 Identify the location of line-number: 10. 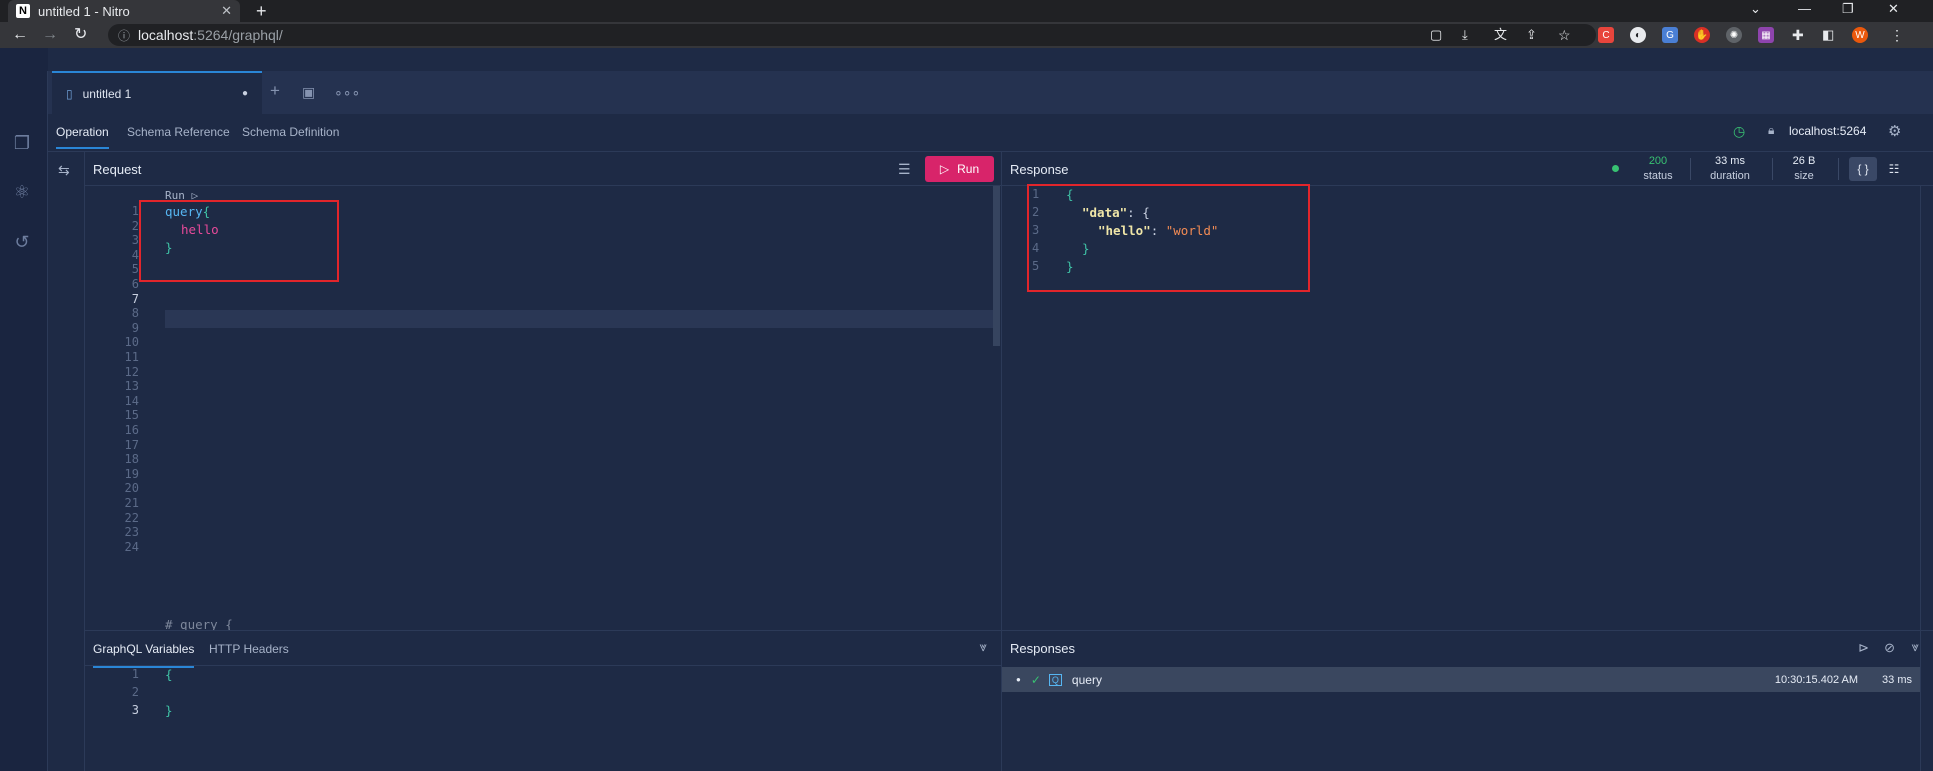
(131, 342).